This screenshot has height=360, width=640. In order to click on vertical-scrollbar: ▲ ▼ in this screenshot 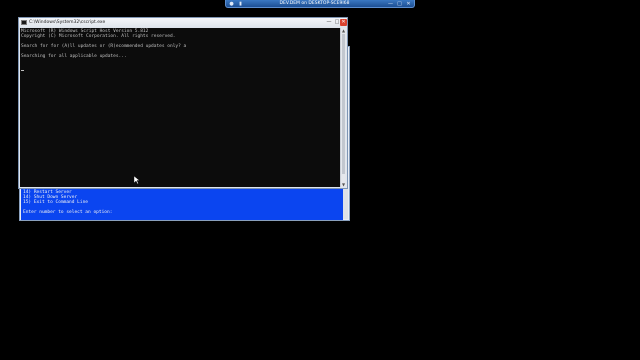, I will do `click(343, 107)`.